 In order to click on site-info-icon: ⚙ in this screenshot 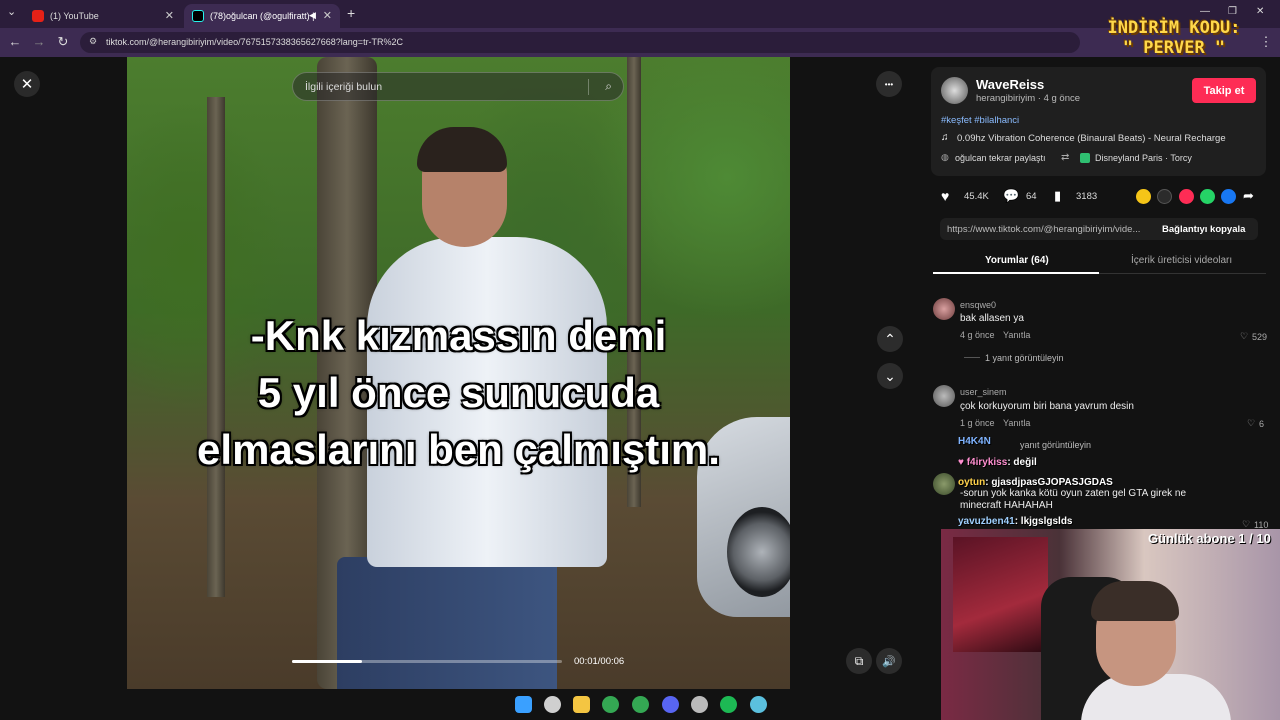, I will do `click(93, 41)`.